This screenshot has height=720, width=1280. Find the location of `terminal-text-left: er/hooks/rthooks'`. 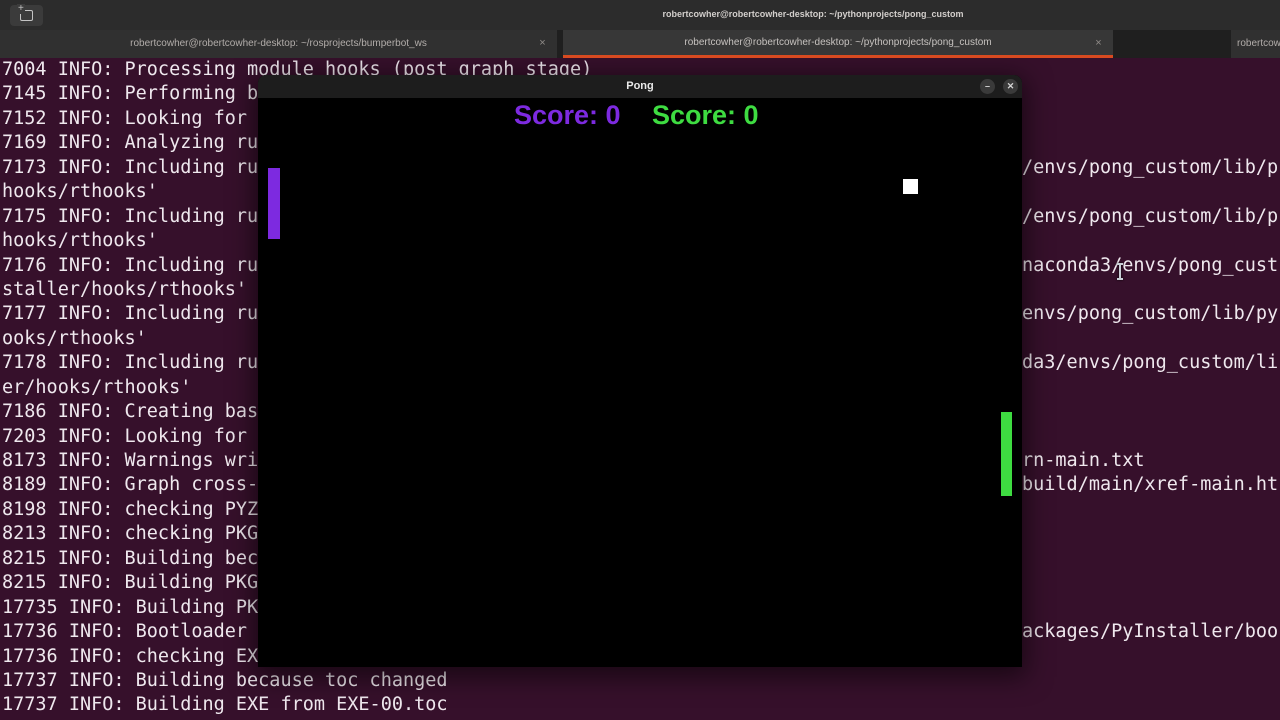

terminal-text-left: er/hooks/rthooks' is located at coordinates (97, 387).